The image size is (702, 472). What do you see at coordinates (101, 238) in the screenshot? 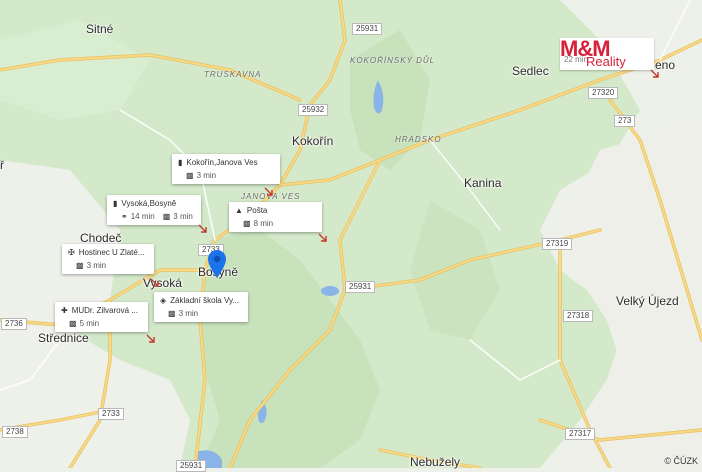
I see `town-label: Chodeč` at bounding box center [101, 238].